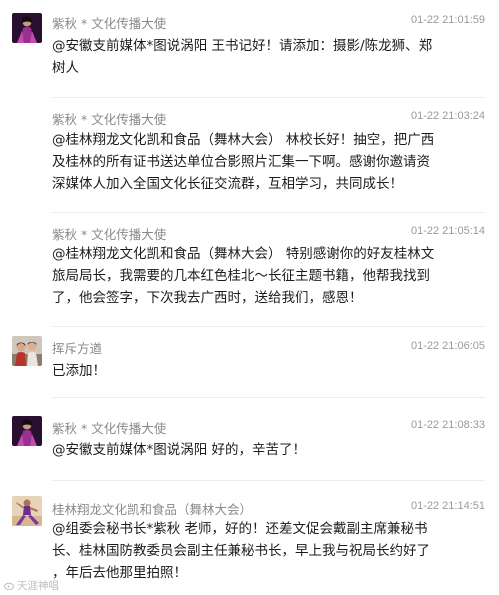 Image resolution: width=499 pixels, height=595 pixels. Describe the element at coordinates (242, 46) in the screenshot. I see `message-line: @安徽支前媒体*图说涡阳 王书记好！请添加：摄影/陈龙狮、郑` at that location.